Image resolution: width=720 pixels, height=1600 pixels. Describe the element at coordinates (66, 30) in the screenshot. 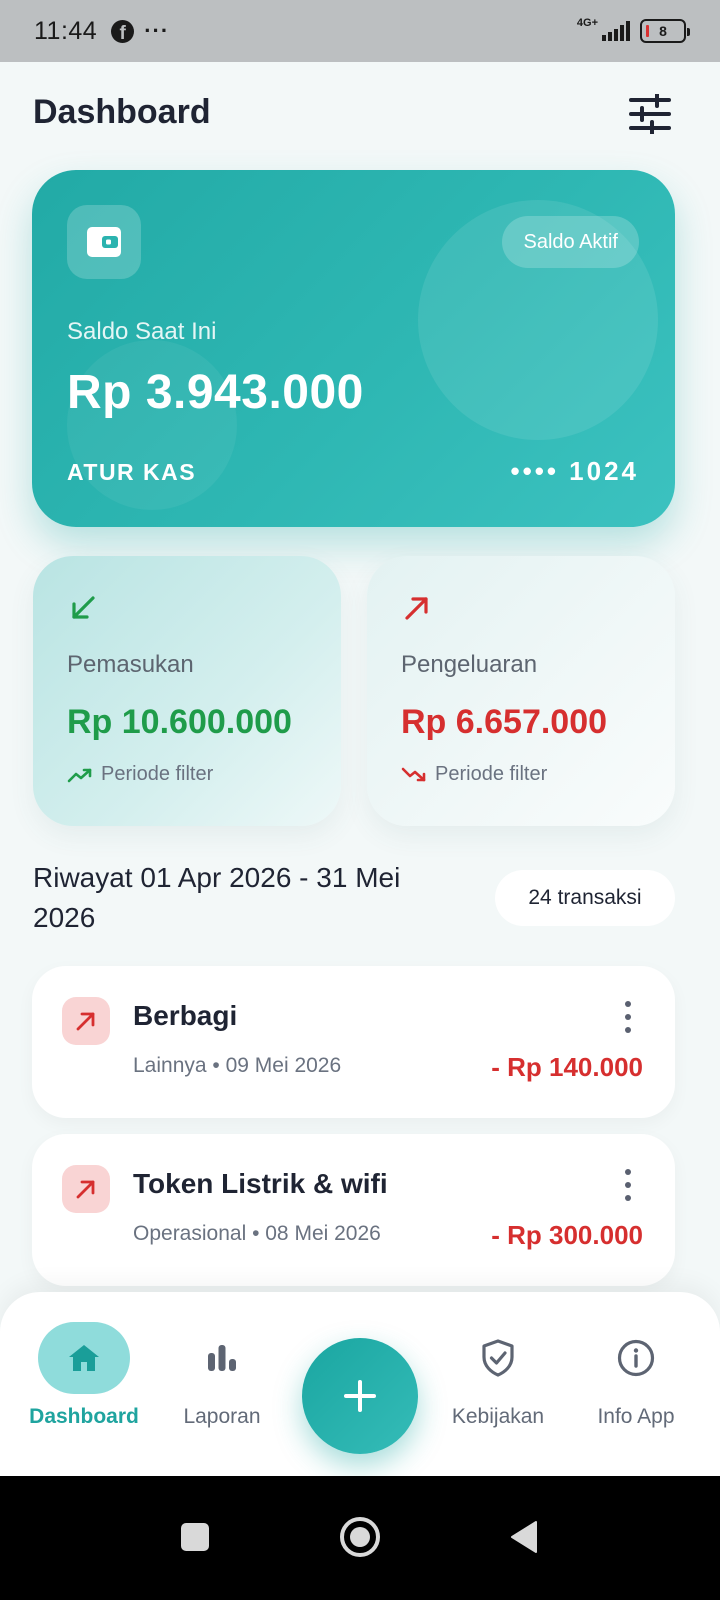

I see `status-time: 11:44` at that location.